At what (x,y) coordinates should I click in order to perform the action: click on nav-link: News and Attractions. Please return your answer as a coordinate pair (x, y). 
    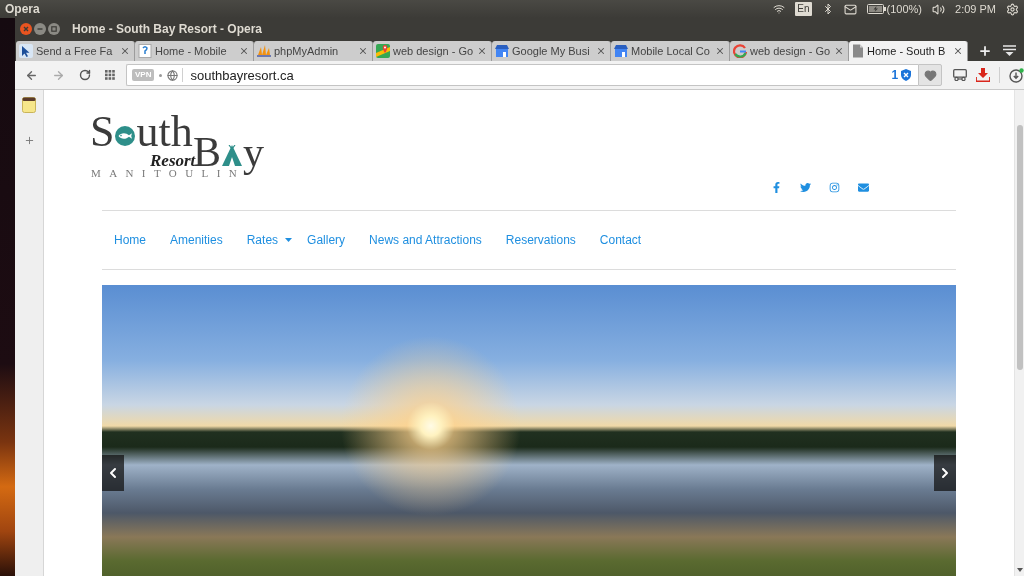
    Looking at the image, I should click on (425, 240).